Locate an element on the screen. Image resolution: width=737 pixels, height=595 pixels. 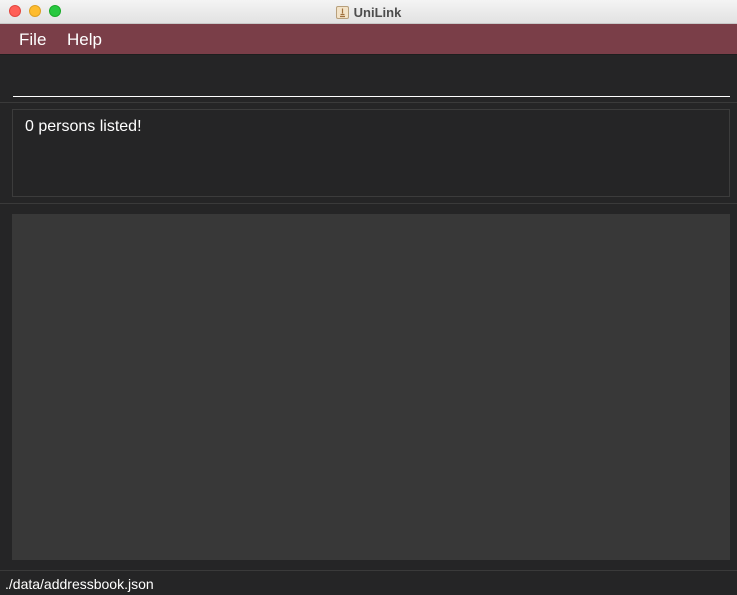
command-input is located at coordinates (371, 80).